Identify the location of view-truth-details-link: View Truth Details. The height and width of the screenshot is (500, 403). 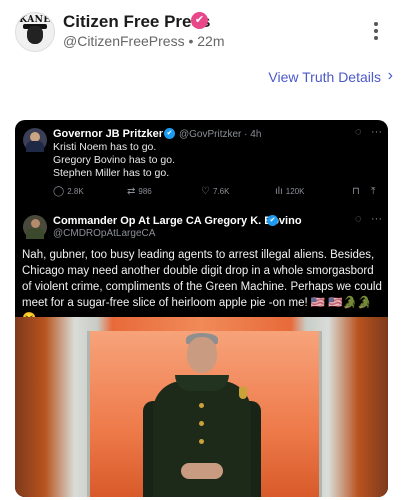
(324, 77).